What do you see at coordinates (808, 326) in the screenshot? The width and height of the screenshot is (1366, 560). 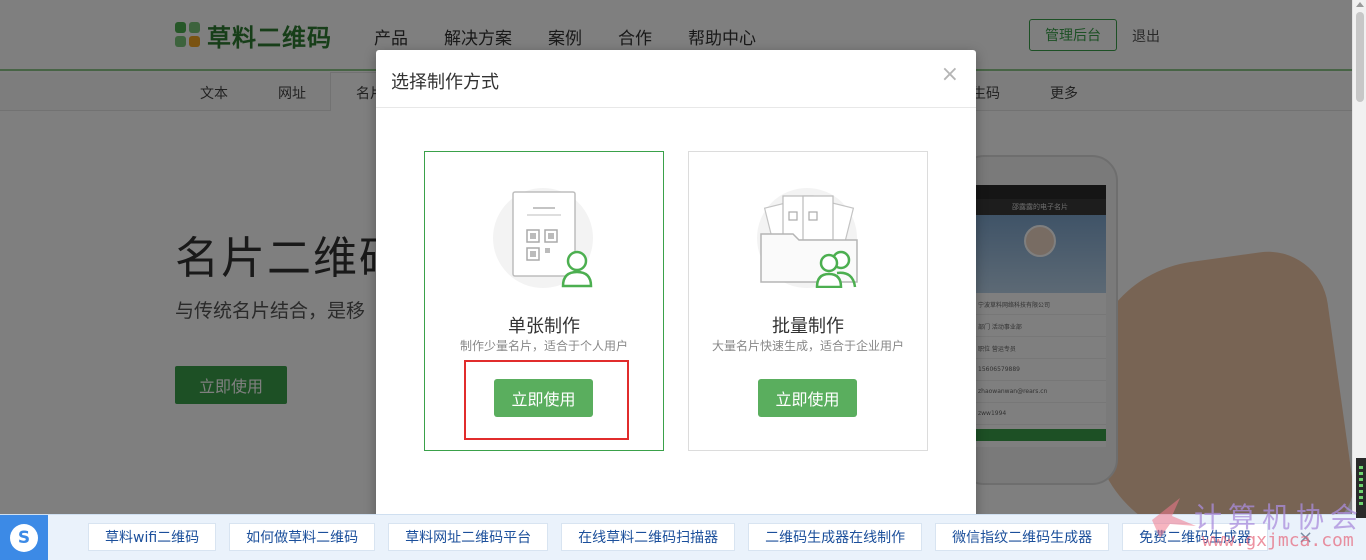 I see `batch-create-title: 批量制作` at bounding box center [808, 326].